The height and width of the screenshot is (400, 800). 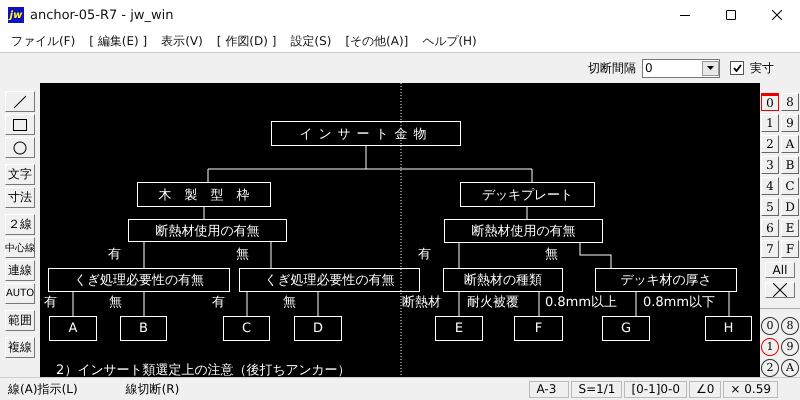 I want to click on layer-button: A, so click(x=790, y=144).